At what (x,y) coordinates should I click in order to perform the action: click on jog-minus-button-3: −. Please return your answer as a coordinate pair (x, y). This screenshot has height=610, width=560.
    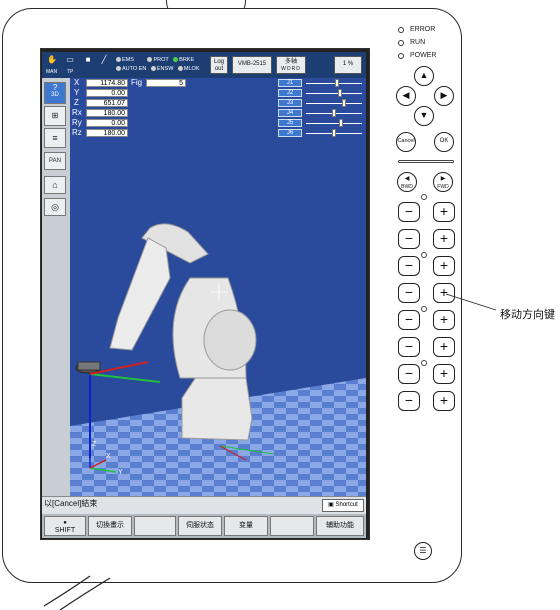
    Looking at the image, I should click on (409, 266).